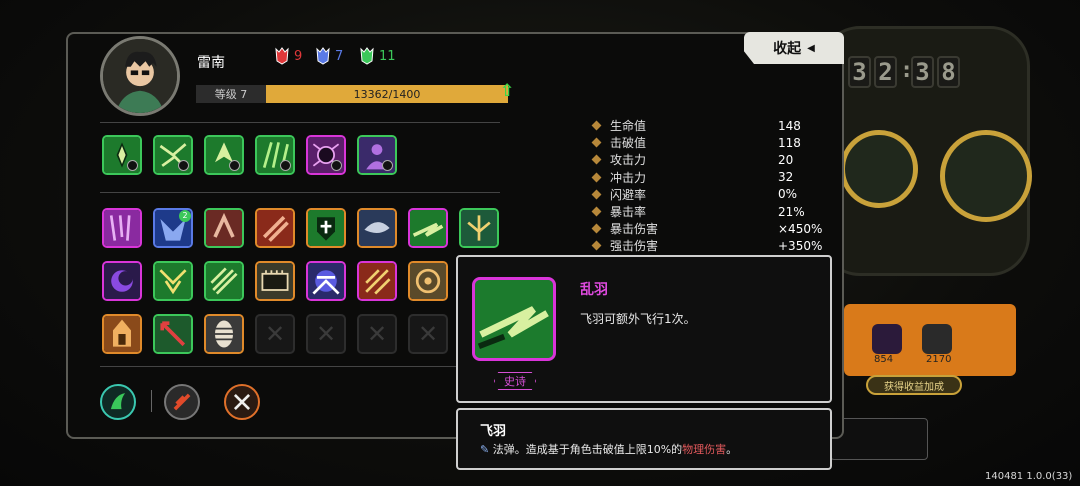  I want to click on scissors-icon, so click(242, 402).